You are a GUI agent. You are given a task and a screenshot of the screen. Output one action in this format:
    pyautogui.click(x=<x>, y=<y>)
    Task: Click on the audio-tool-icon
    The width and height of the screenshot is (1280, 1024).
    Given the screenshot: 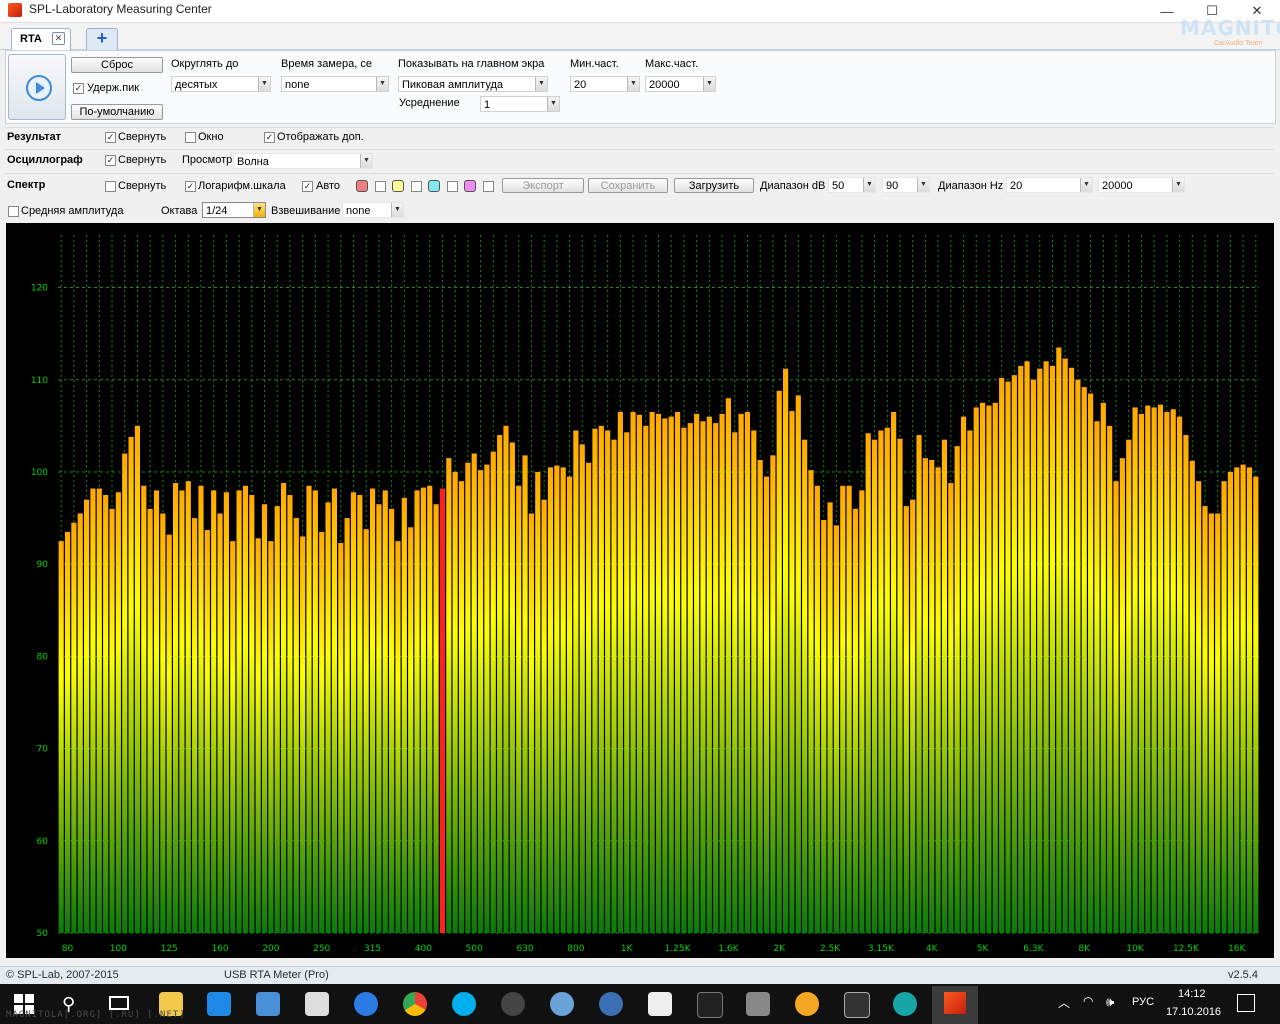 What is the action you would take?
    pyautogui.click(x=513, y=1004)
    